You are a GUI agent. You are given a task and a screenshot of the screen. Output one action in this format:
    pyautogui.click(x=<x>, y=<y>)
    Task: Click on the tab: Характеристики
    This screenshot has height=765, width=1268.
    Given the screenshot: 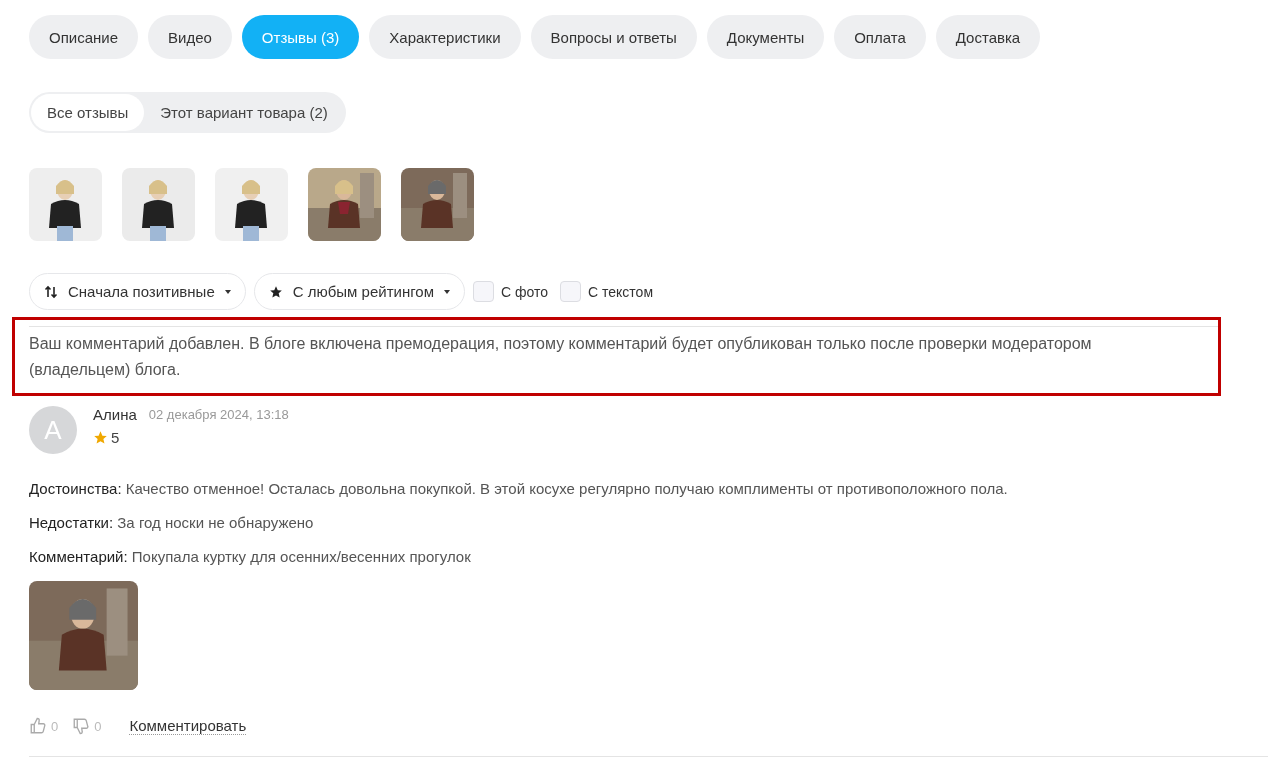 What is the action you would take?
    pyautogui.click(x=445, y=37)
    